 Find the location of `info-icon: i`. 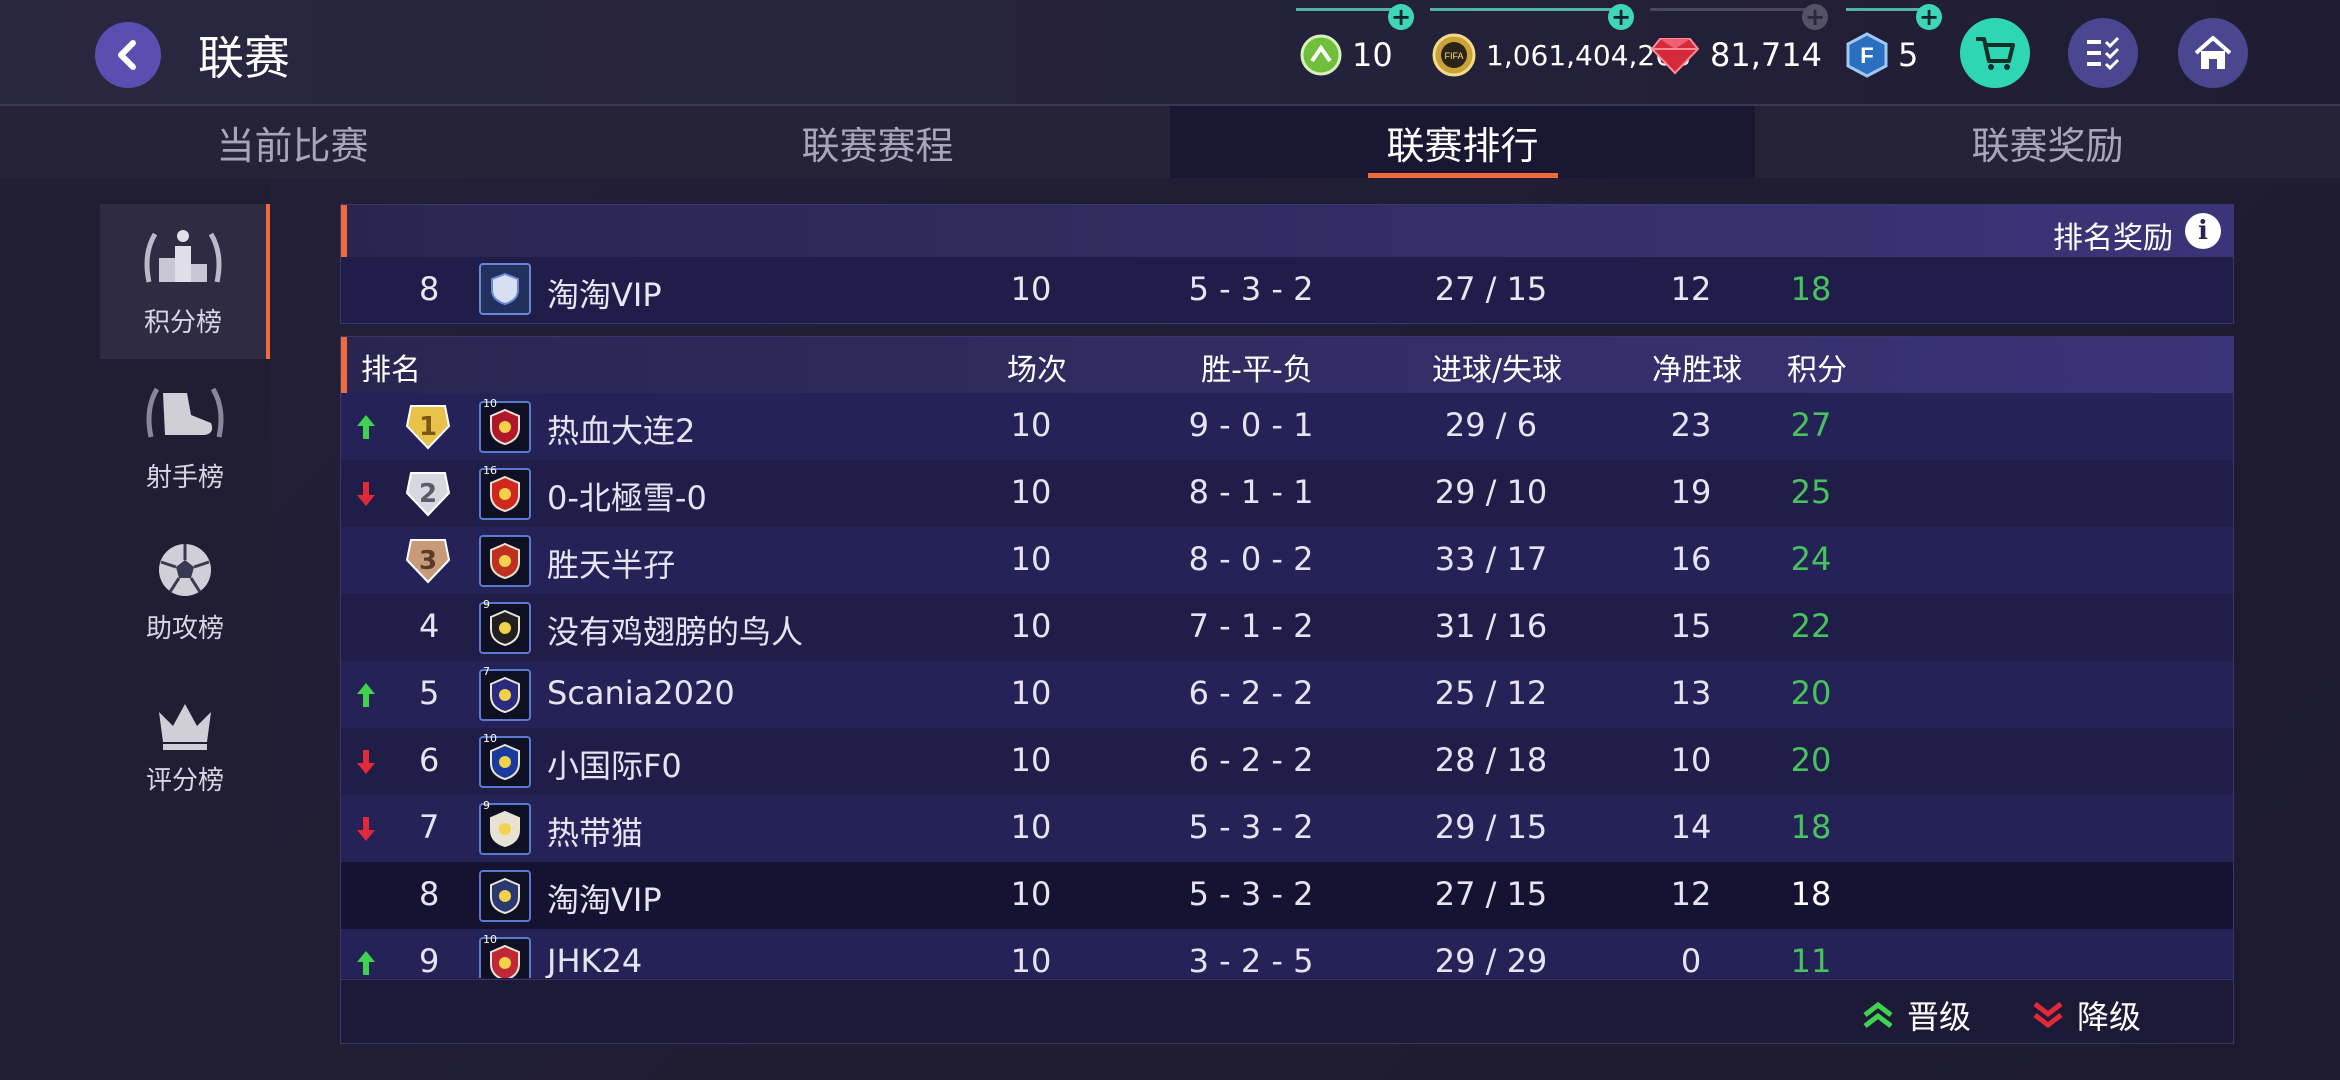

info-icon: i is located at coordinates (2203, 231).